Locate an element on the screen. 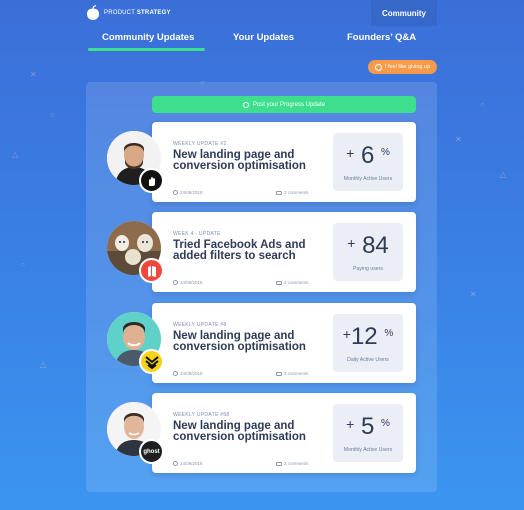  stat-metric: Daily Active Users is located at coordinates (368, 360).